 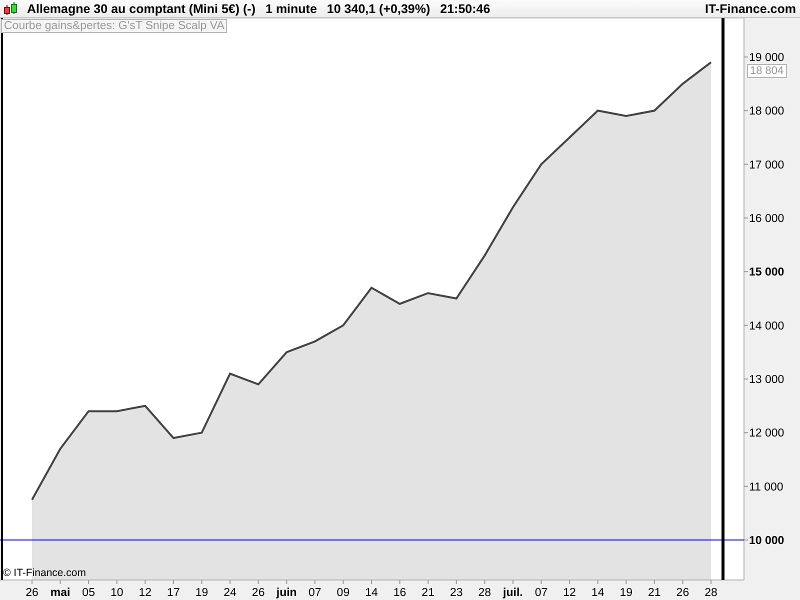 I want to click on copyright-text: © IT-Finance.com, so click(x=44, y=573).